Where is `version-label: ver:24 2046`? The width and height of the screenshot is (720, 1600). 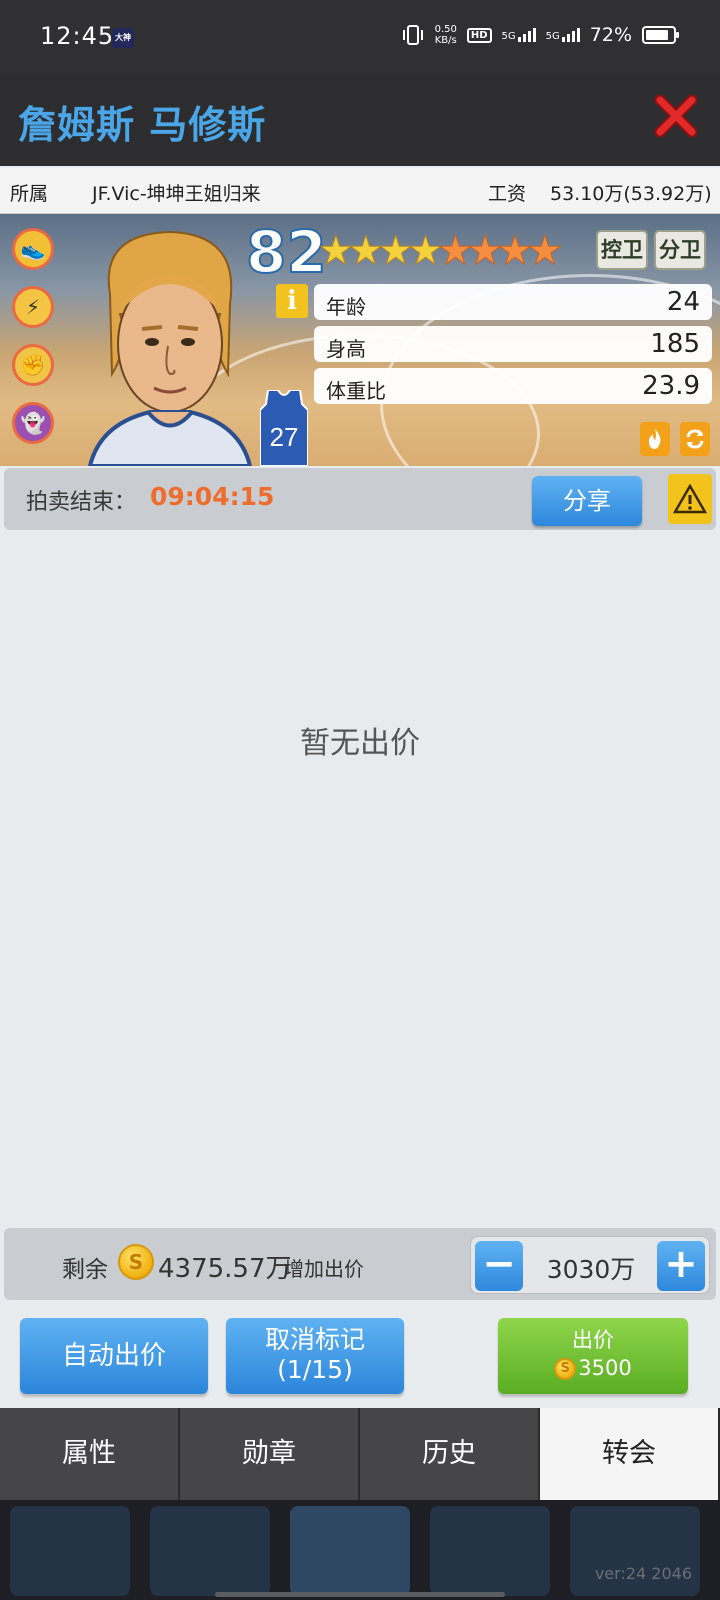
version-label: ver:24 2046 is located at coordinates (643, 1573).